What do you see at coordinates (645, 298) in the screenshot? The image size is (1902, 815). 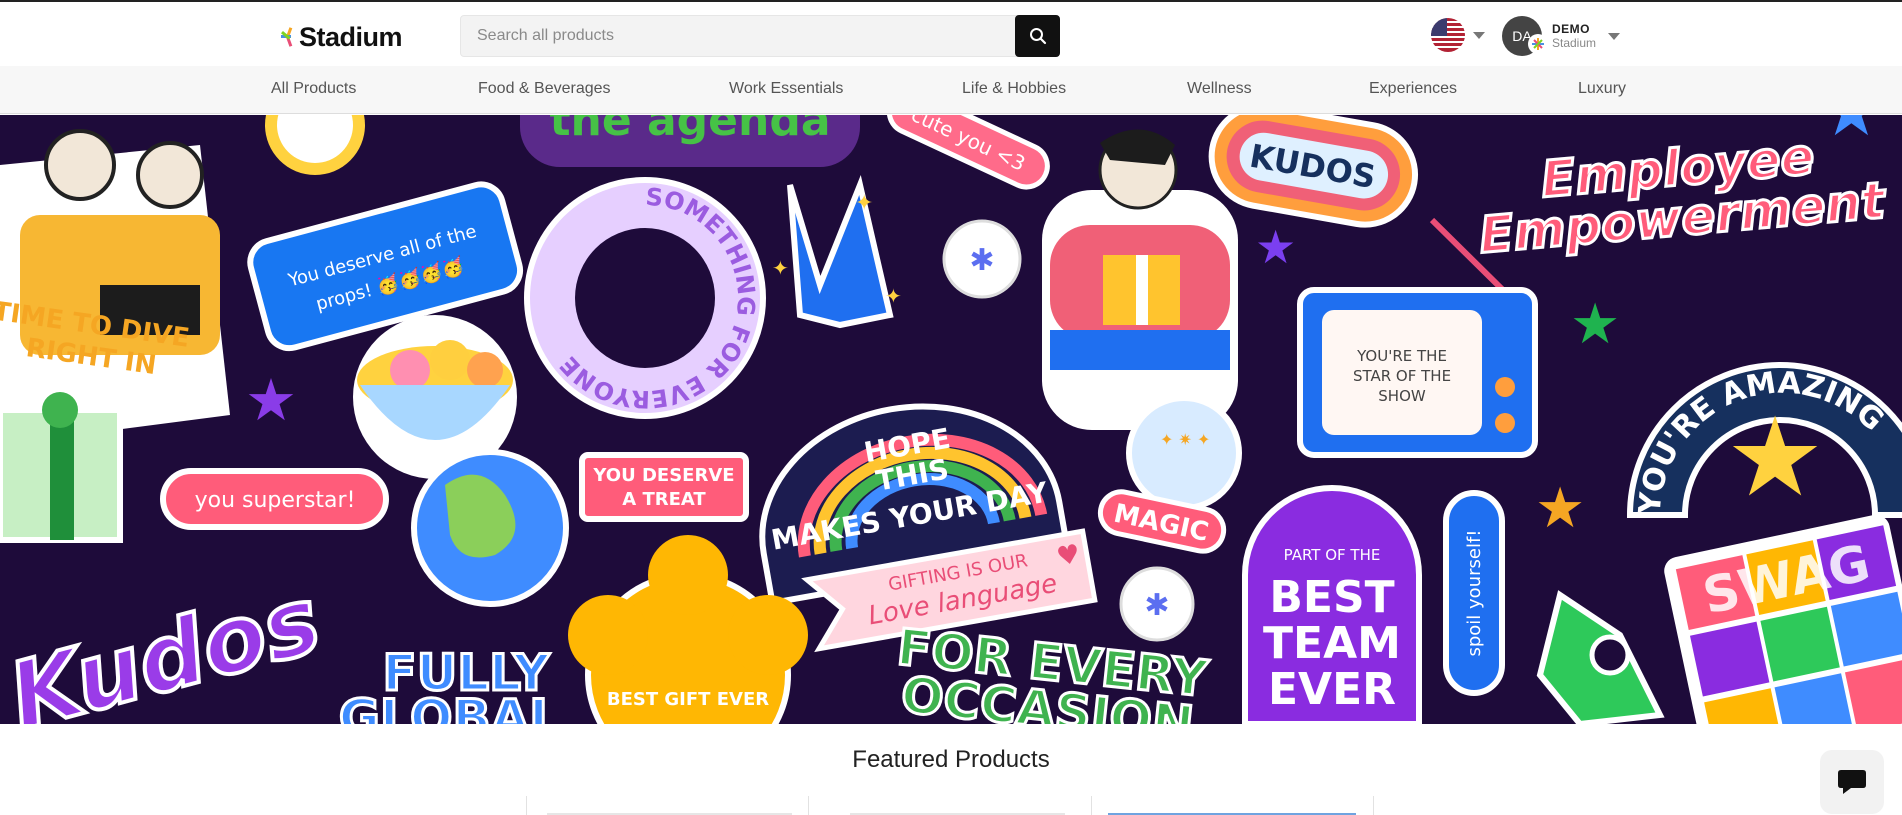 I see `sticker-something: SOMETHING FOR EVERYONE` at bounding box center [645, 298].